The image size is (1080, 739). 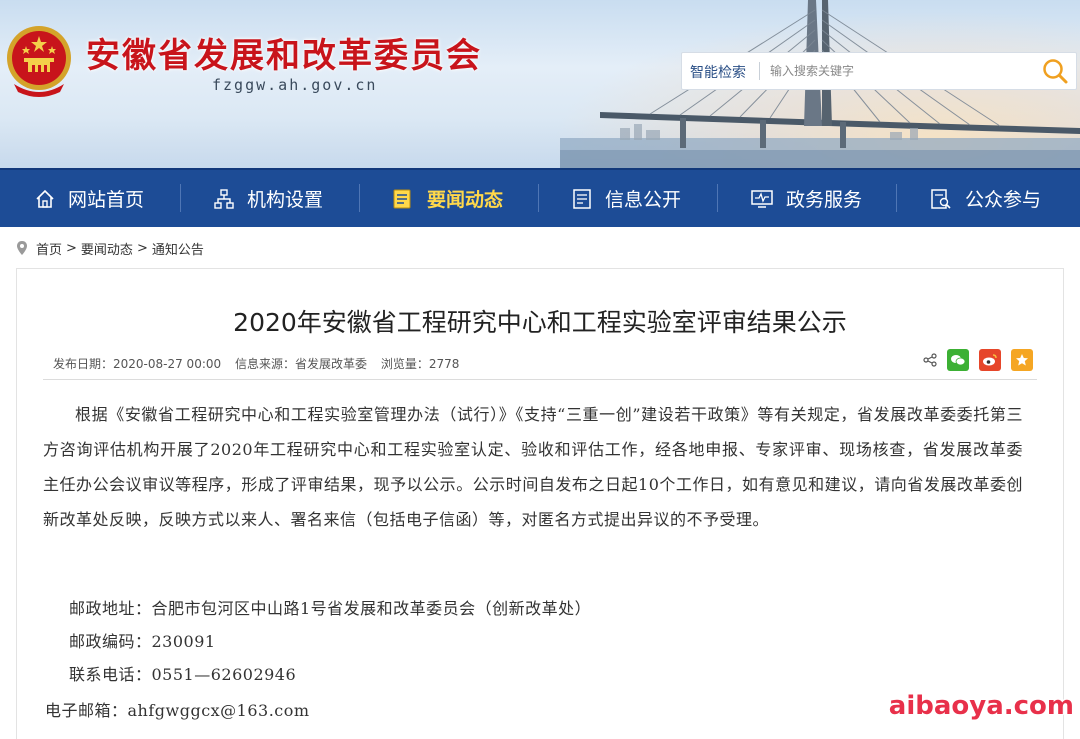 I want to click on main-nav: 网站首页 机构设置 要闻动态 信息公开 政务服务 公众参与, so click(x=540, y=197).